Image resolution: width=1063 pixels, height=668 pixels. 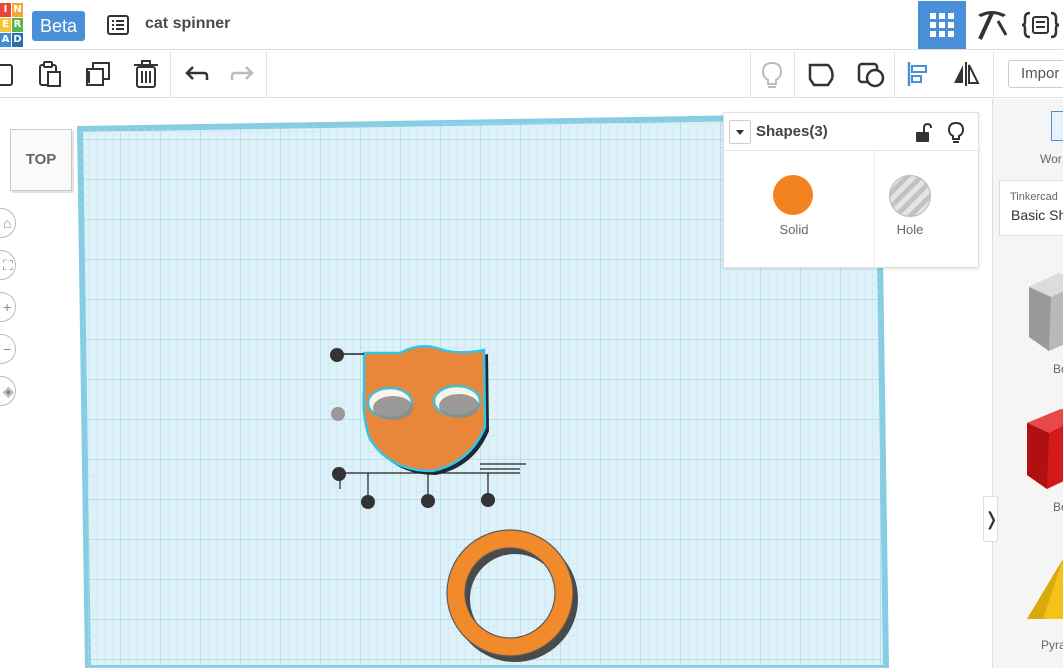 What do you see at coordinates (41, 160) in the screenshot?
I see `view-cube: TOP` at bounding box center [41, 160].